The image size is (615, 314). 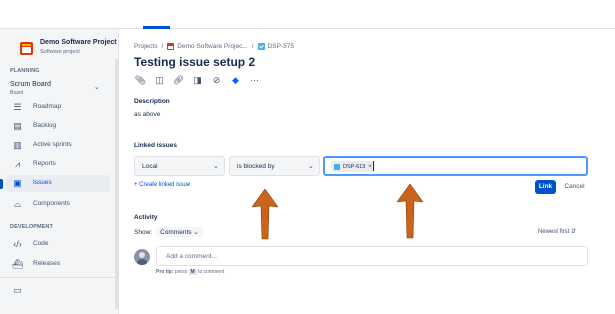 I want to click on issues-icon: ▣, so click(x=17, y=183).